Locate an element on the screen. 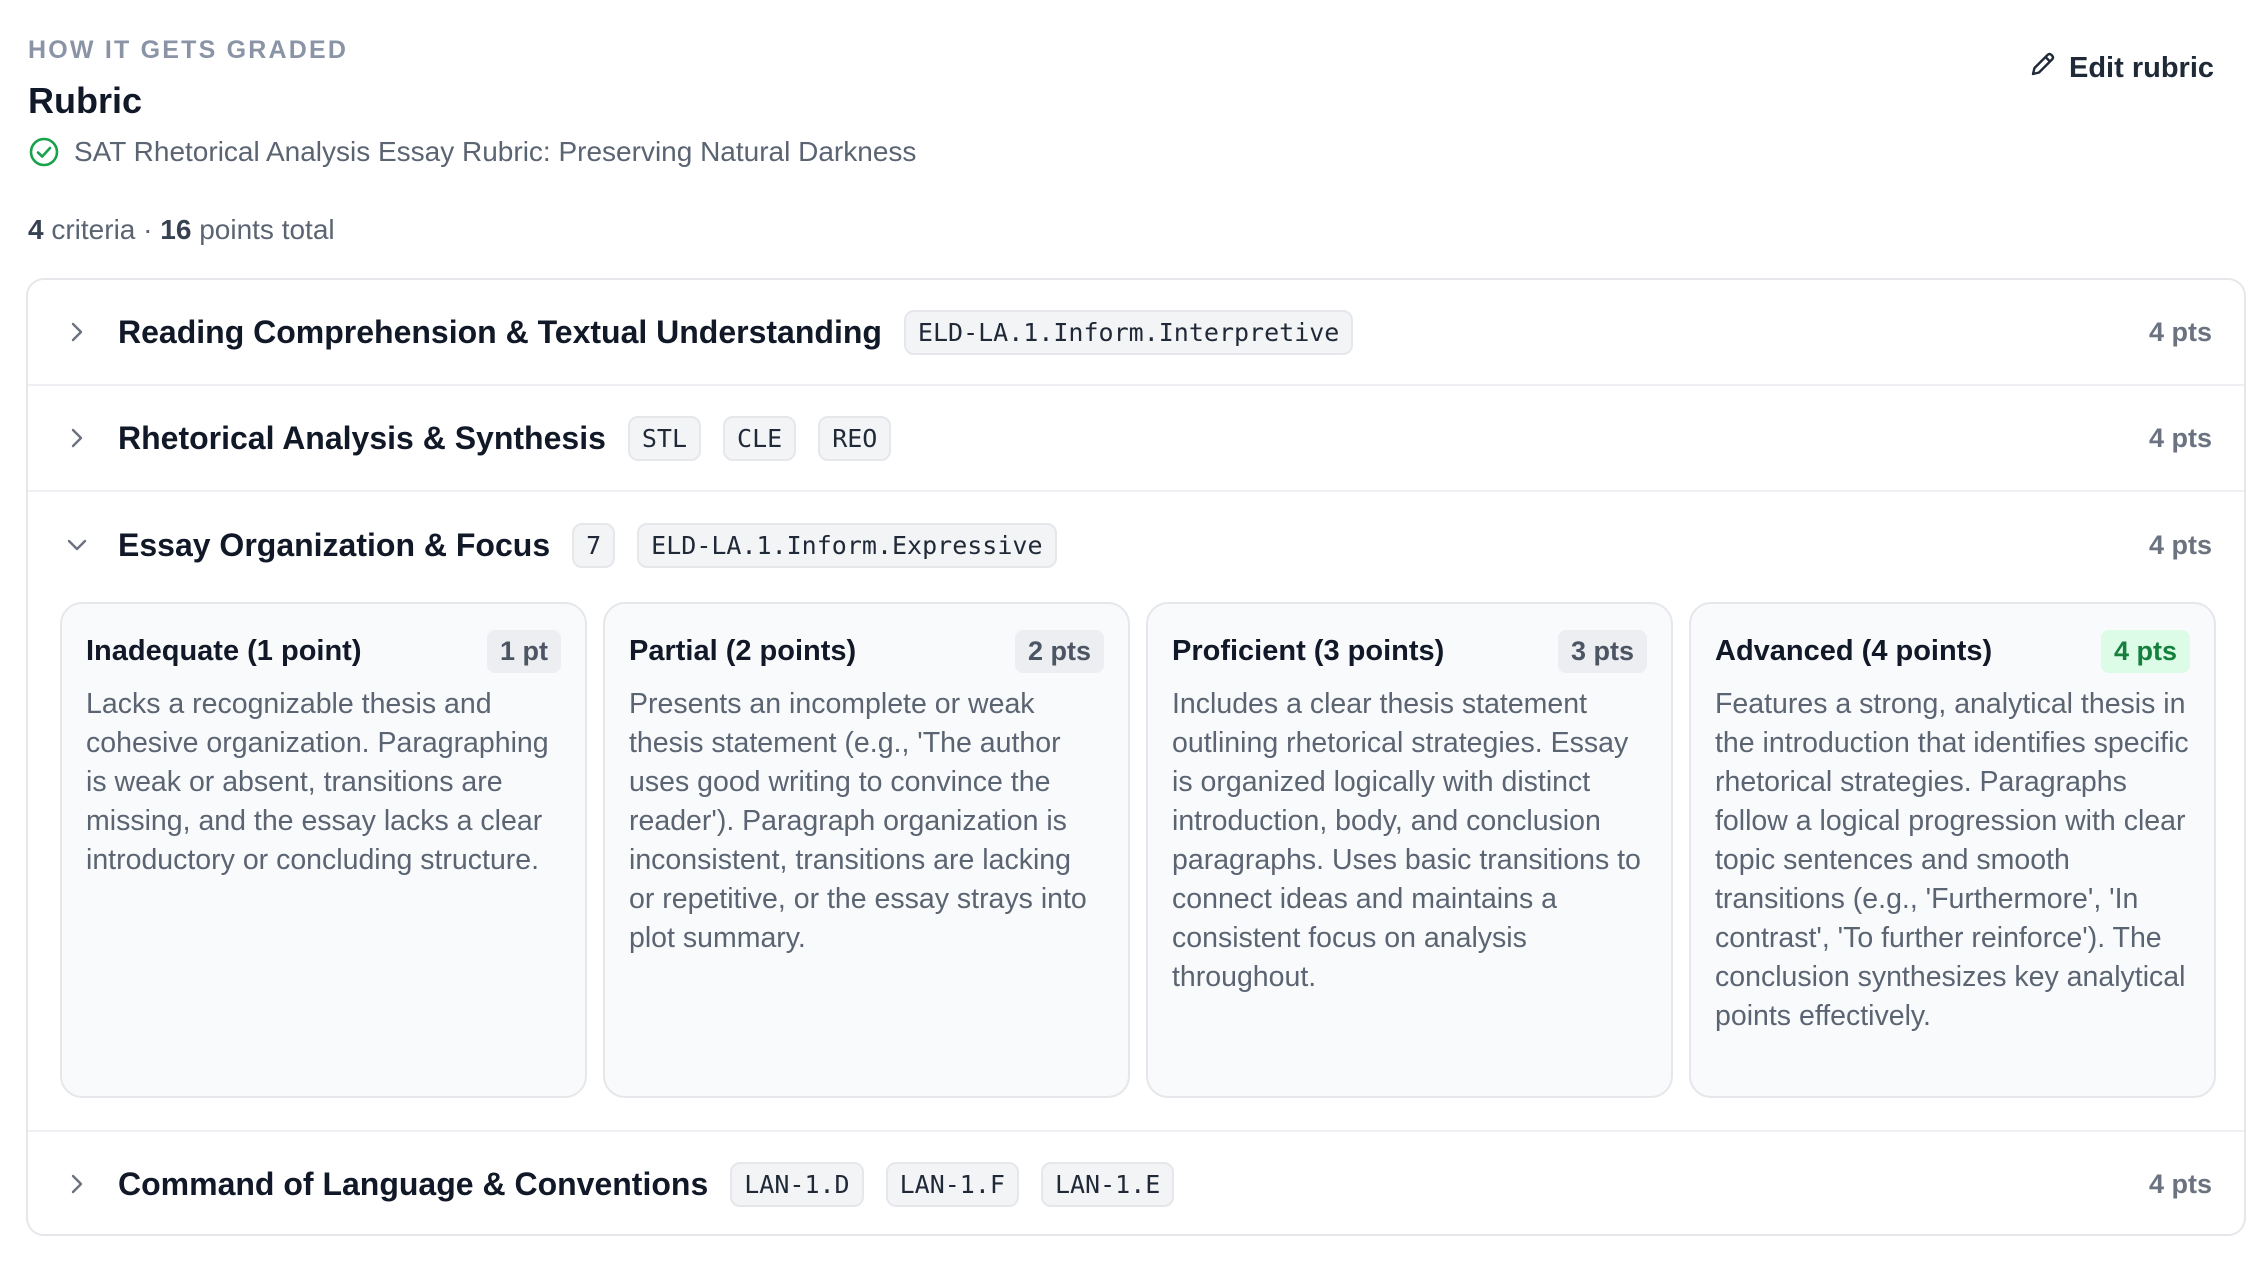 The width and height of the screenshot is (2268, 1262). level-points-badge: 2 pts is located at coordinates (1059, 651).